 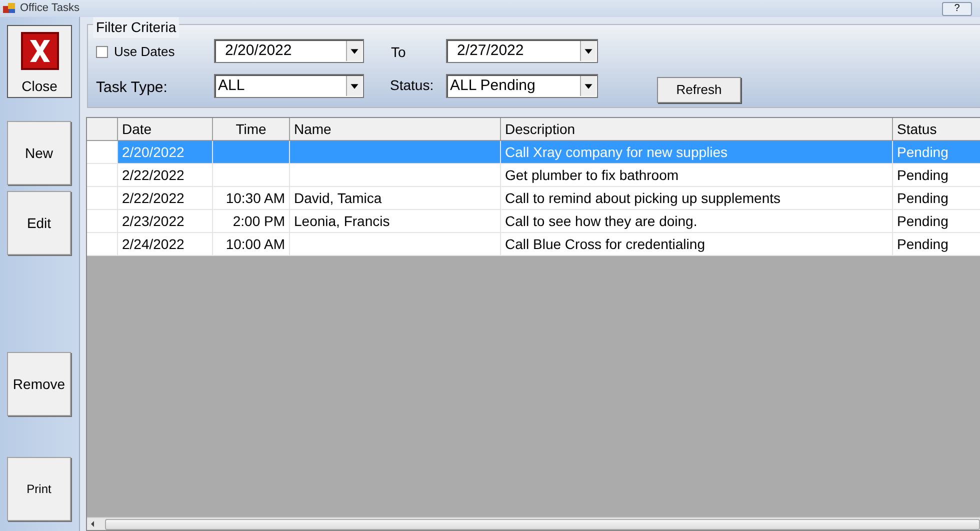 I want to click on filter-legend: Filter Criteria, so click(x=136, y=27).